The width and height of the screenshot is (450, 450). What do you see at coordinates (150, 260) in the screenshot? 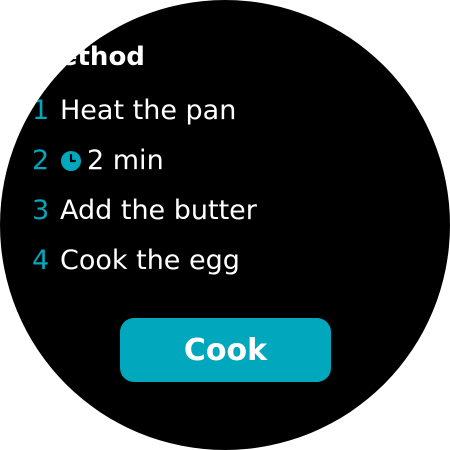
I see `step-text: Cook the egg` at bounding box center [150, 260].